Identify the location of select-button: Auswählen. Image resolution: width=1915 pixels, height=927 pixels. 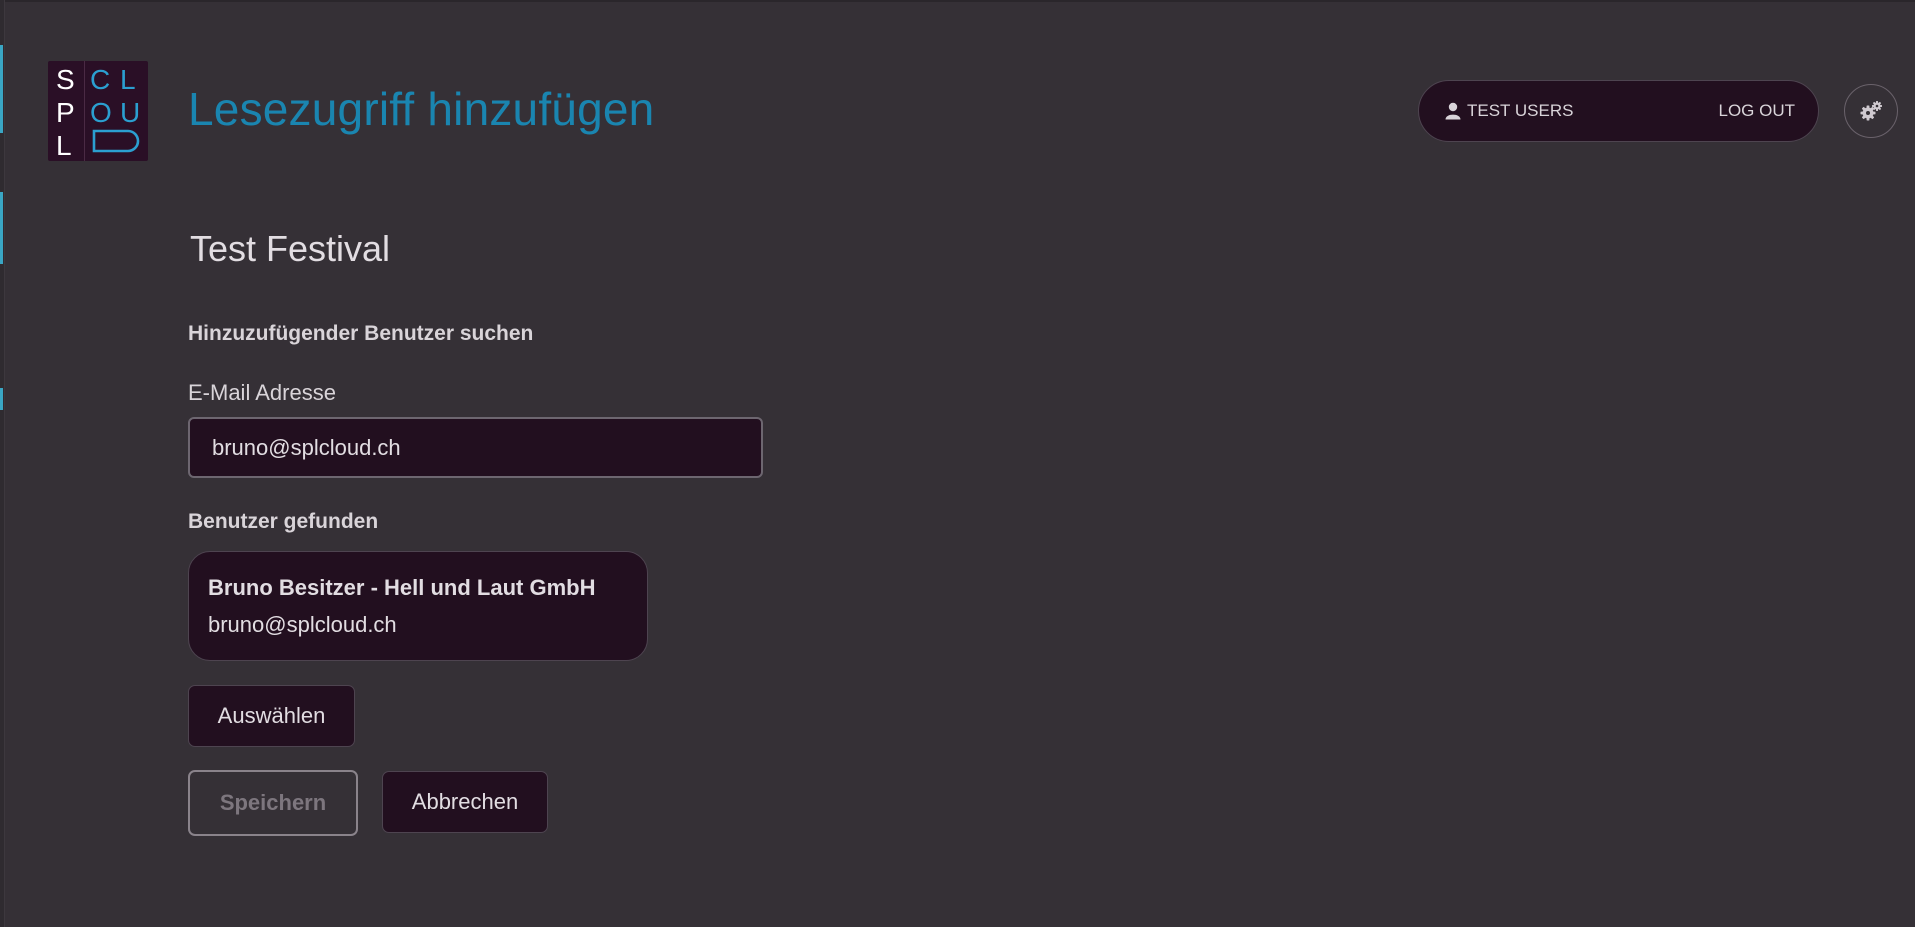
(271, 716).